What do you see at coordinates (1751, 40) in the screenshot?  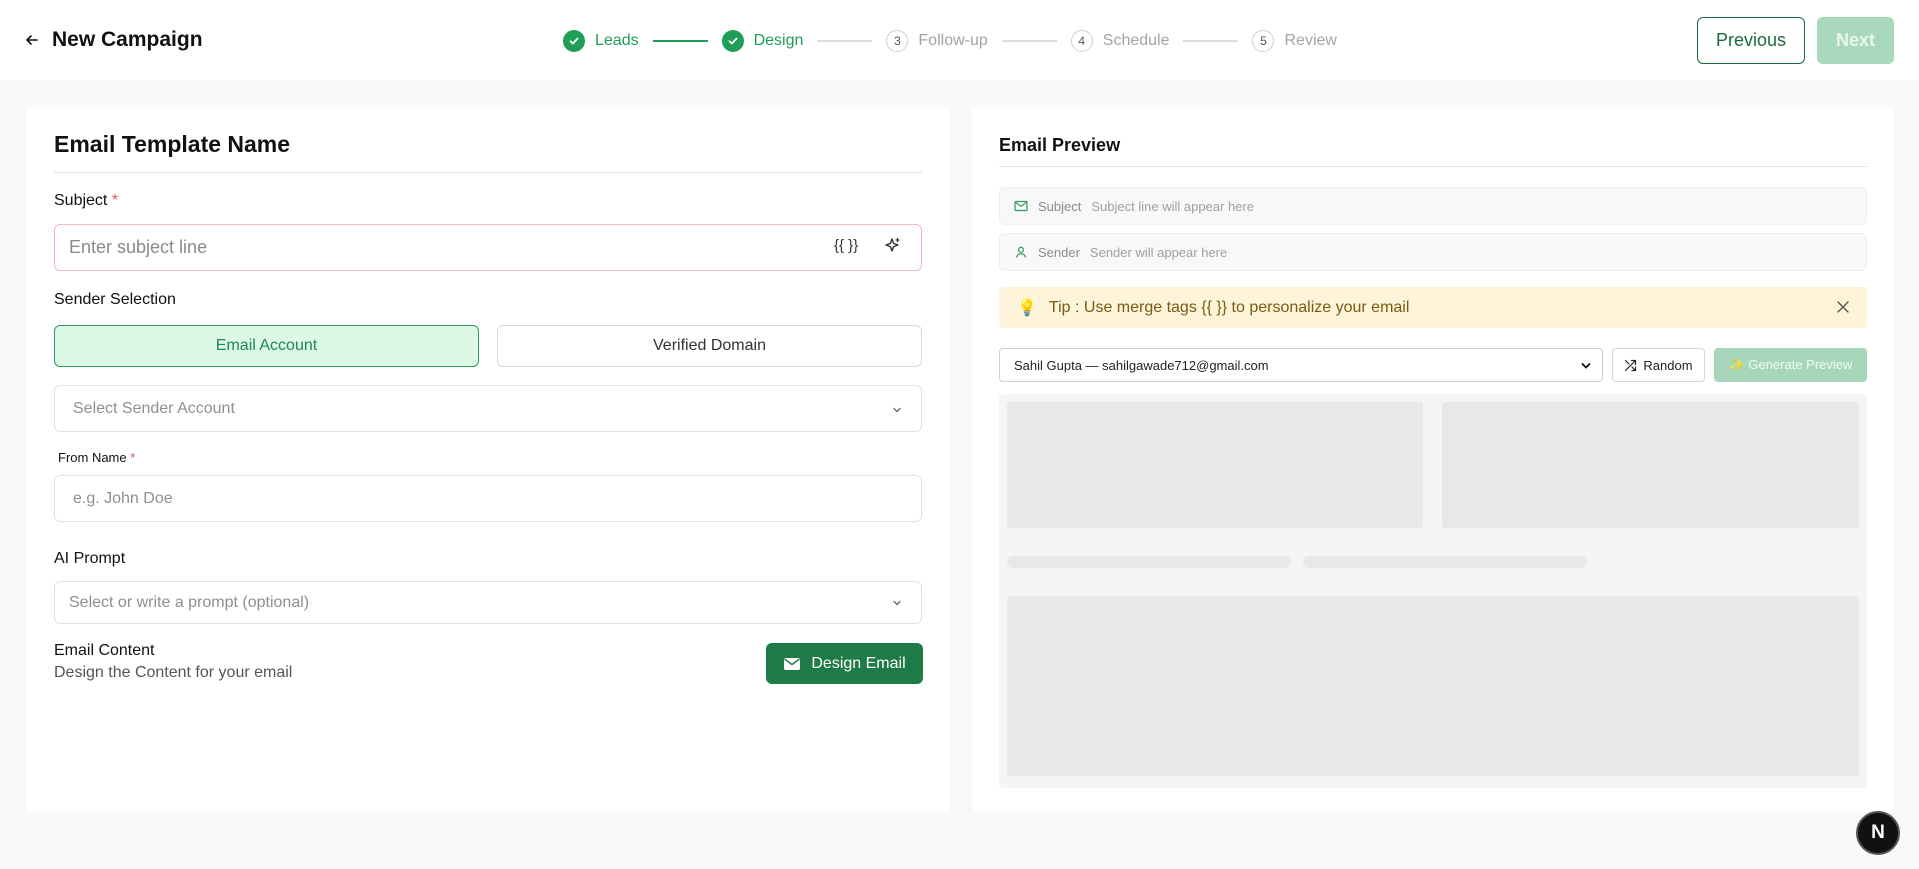 I see `previous-button: Previous` at bounding box center [1751, 40].